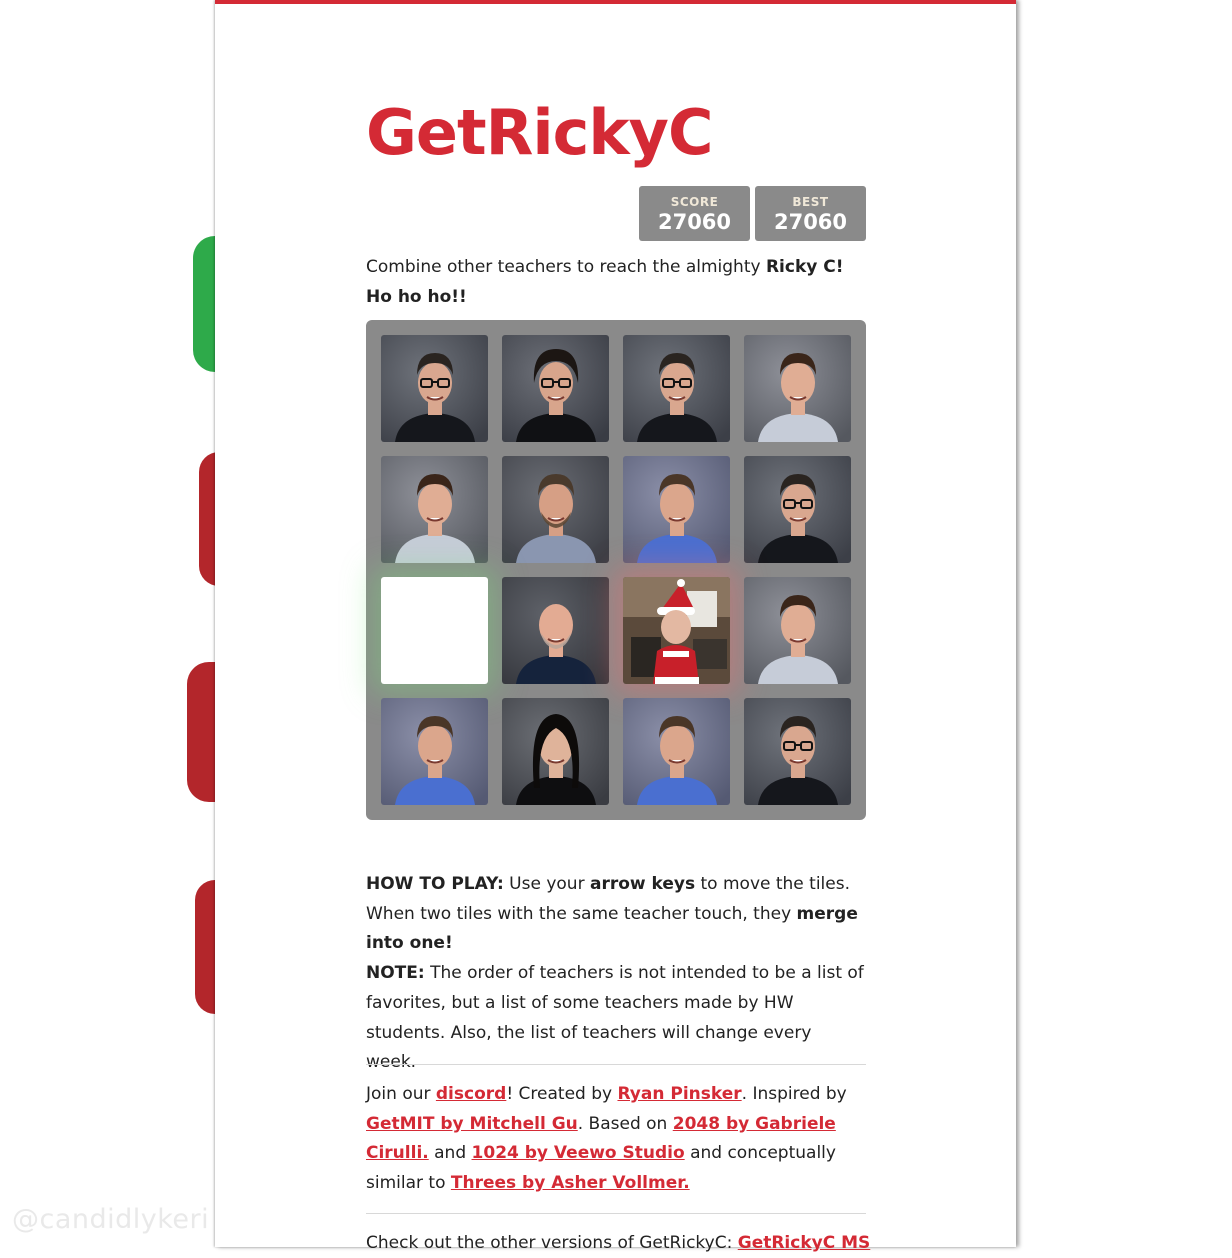 The width and height of the screenshot is (1232, 1258). I want to click on watermark: @candidlykeri, so click(111, 1219).